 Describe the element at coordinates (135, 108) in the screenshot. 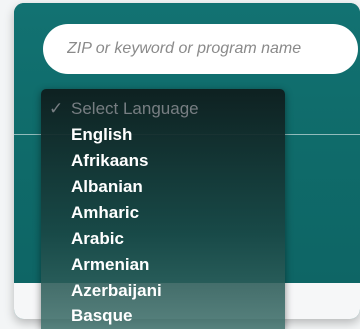

I see `select-language-label: Select Language` at that location.